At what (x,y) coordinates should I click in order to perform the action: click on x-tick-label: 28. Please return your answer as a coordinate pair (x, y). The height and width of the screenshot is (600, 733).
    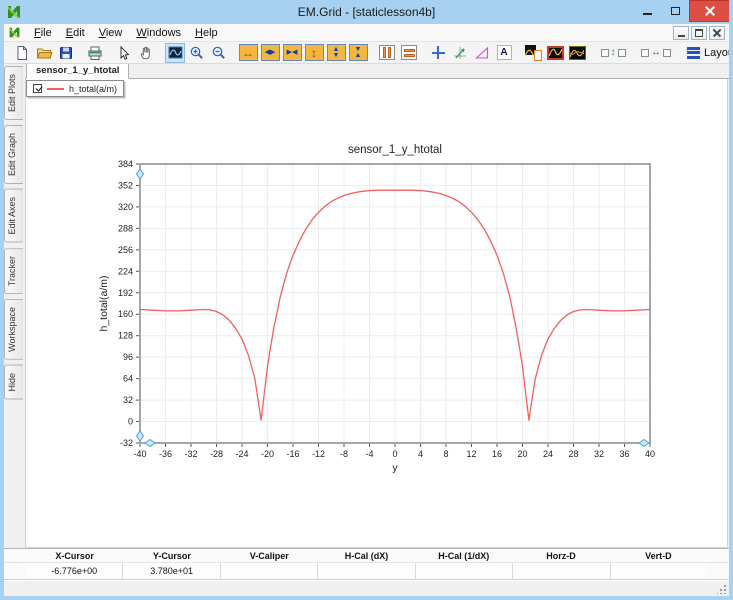
    Looking at the image, I should click on (573, 454).